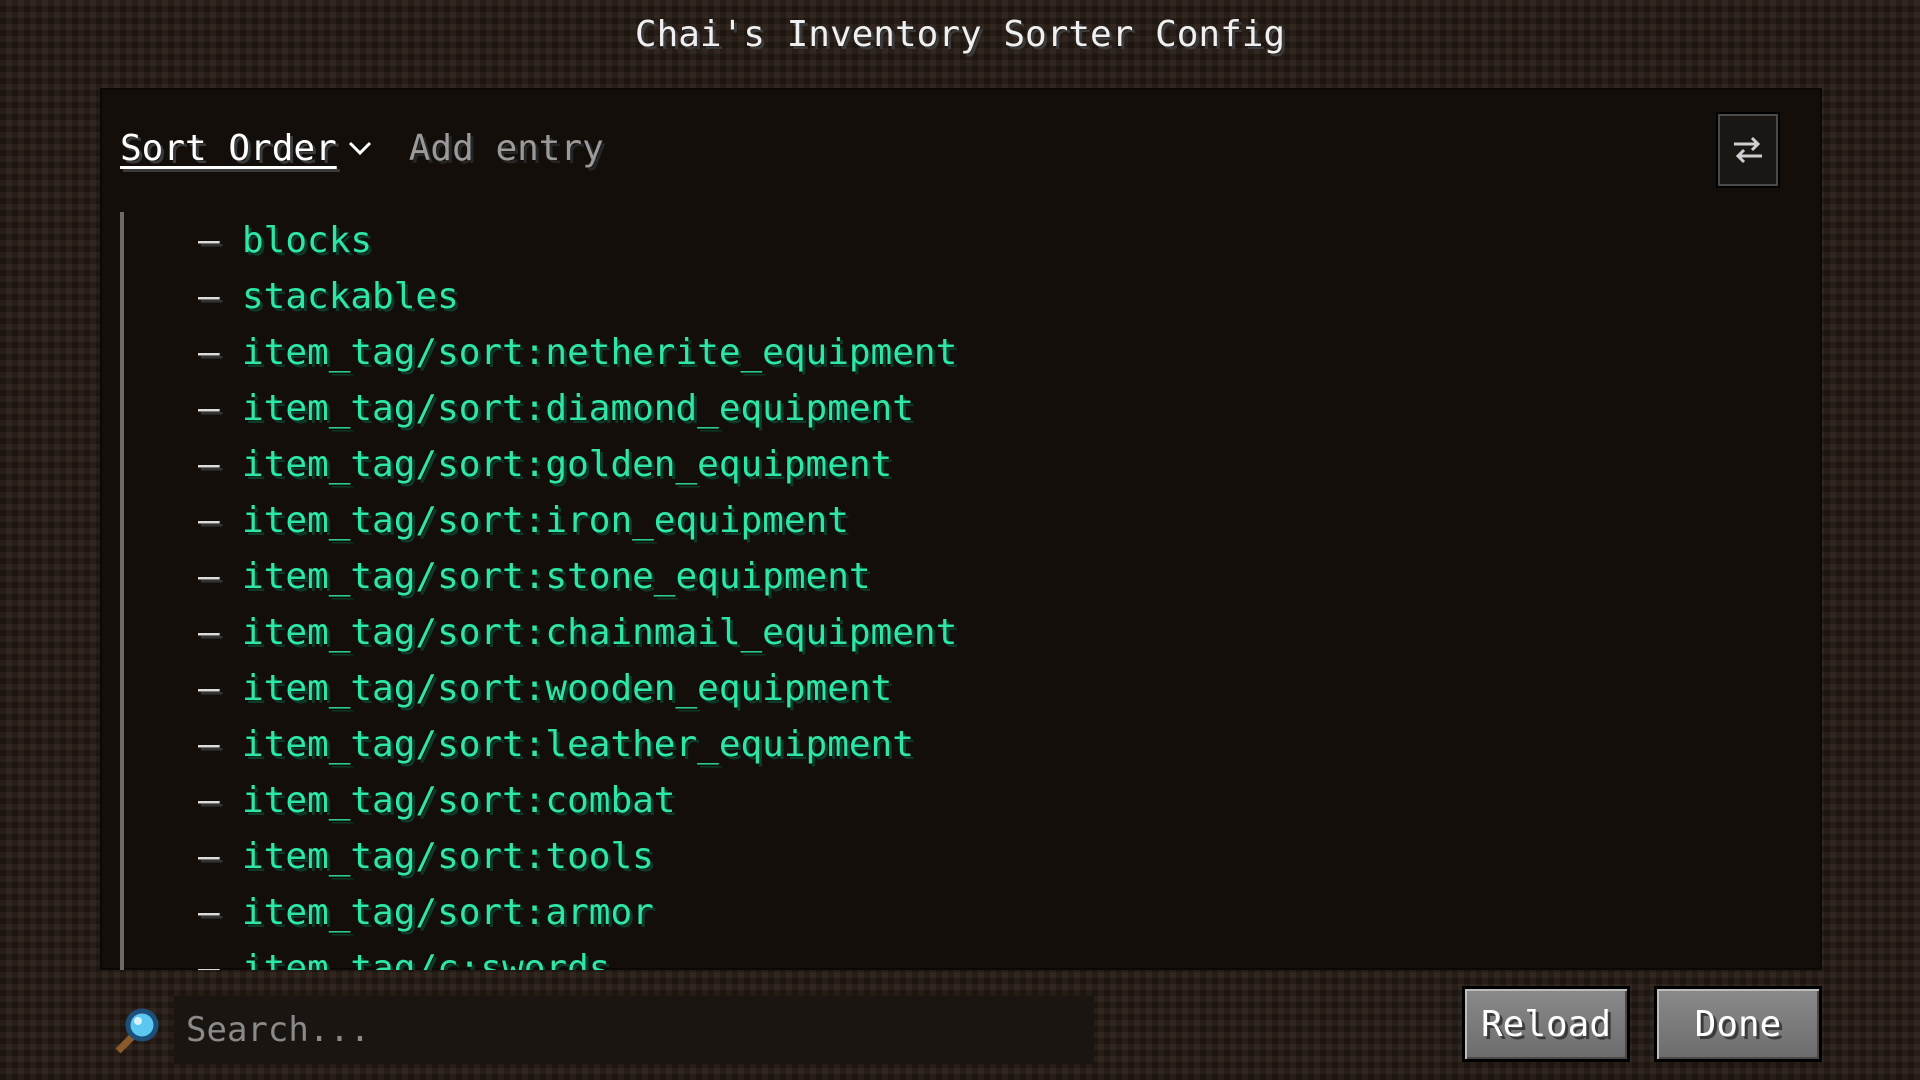 The width and height of the screenshot is (1920, 1080). What do you see at coordinates (506, 148) in the screenshot?
I see `add-entry-button: Add entry` at bounding box center [506, 148].